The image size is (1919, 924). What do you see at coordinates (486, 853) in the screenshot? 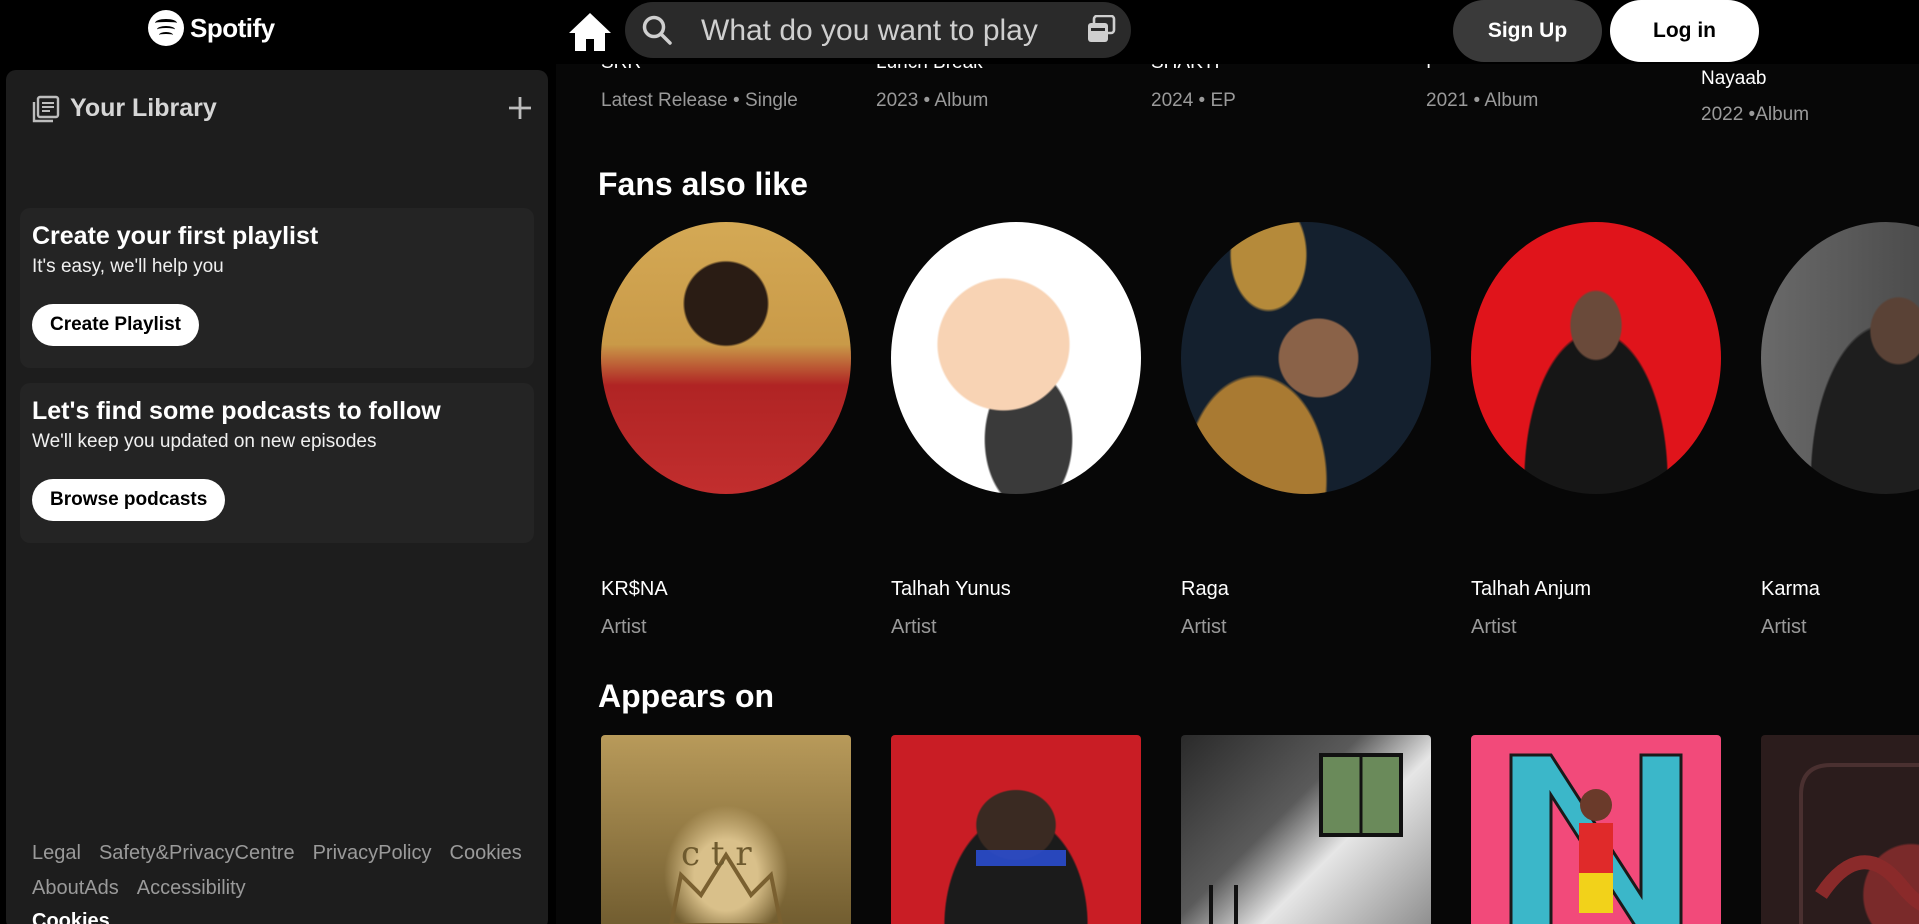
I see `cookies-link: Cookies` at bounding box center [486, 853].